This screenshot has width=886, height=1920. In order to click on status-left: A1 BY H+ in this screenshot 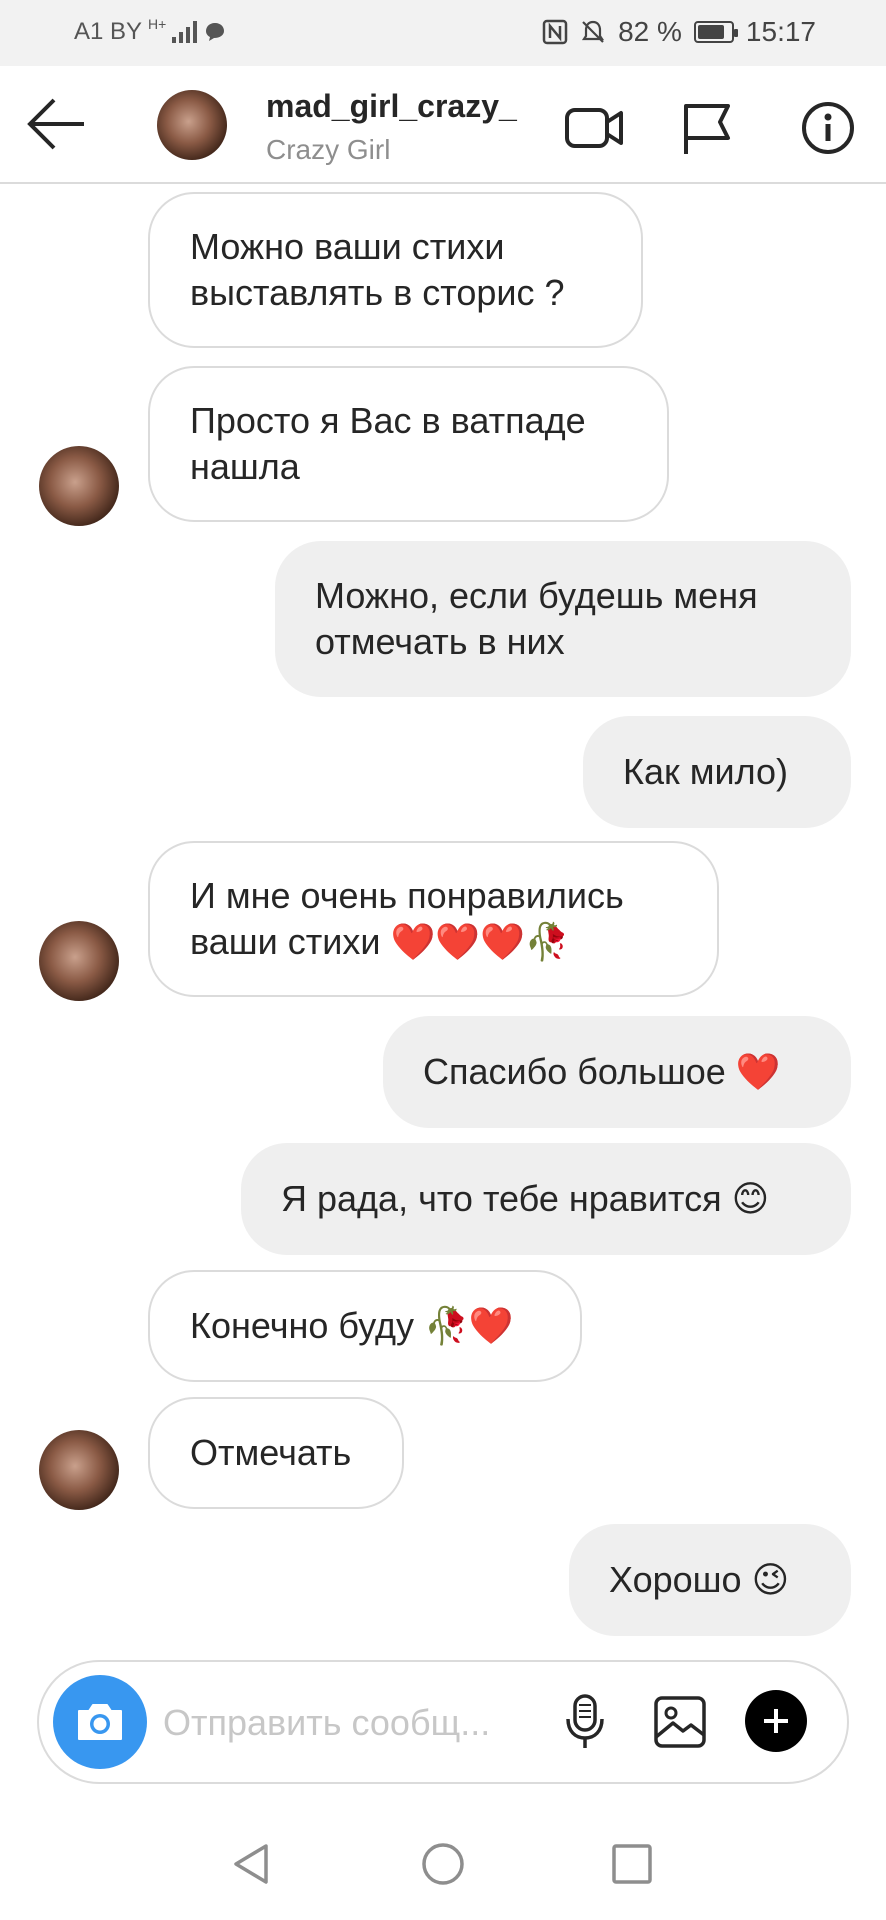, I will do `click(150, 31)`.